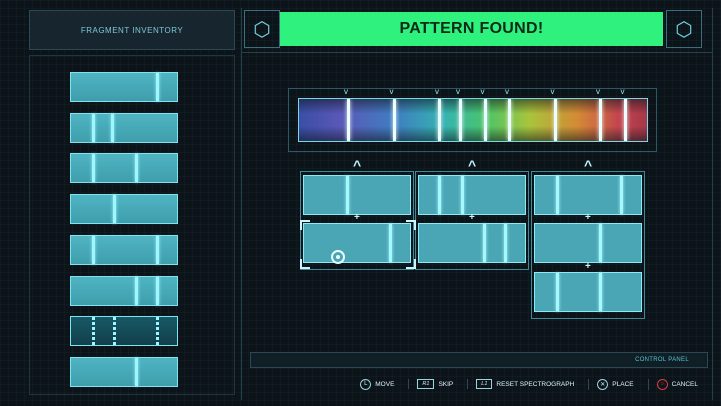  I want to click on cross-button-icon: ✕, so click(603, 384).